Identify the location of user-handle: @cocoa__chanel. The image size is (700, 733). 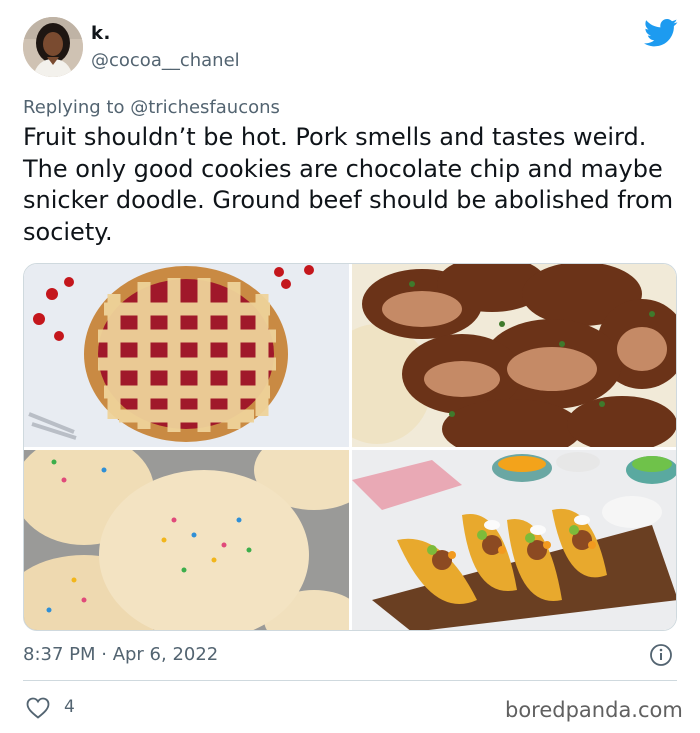
(165, 60).